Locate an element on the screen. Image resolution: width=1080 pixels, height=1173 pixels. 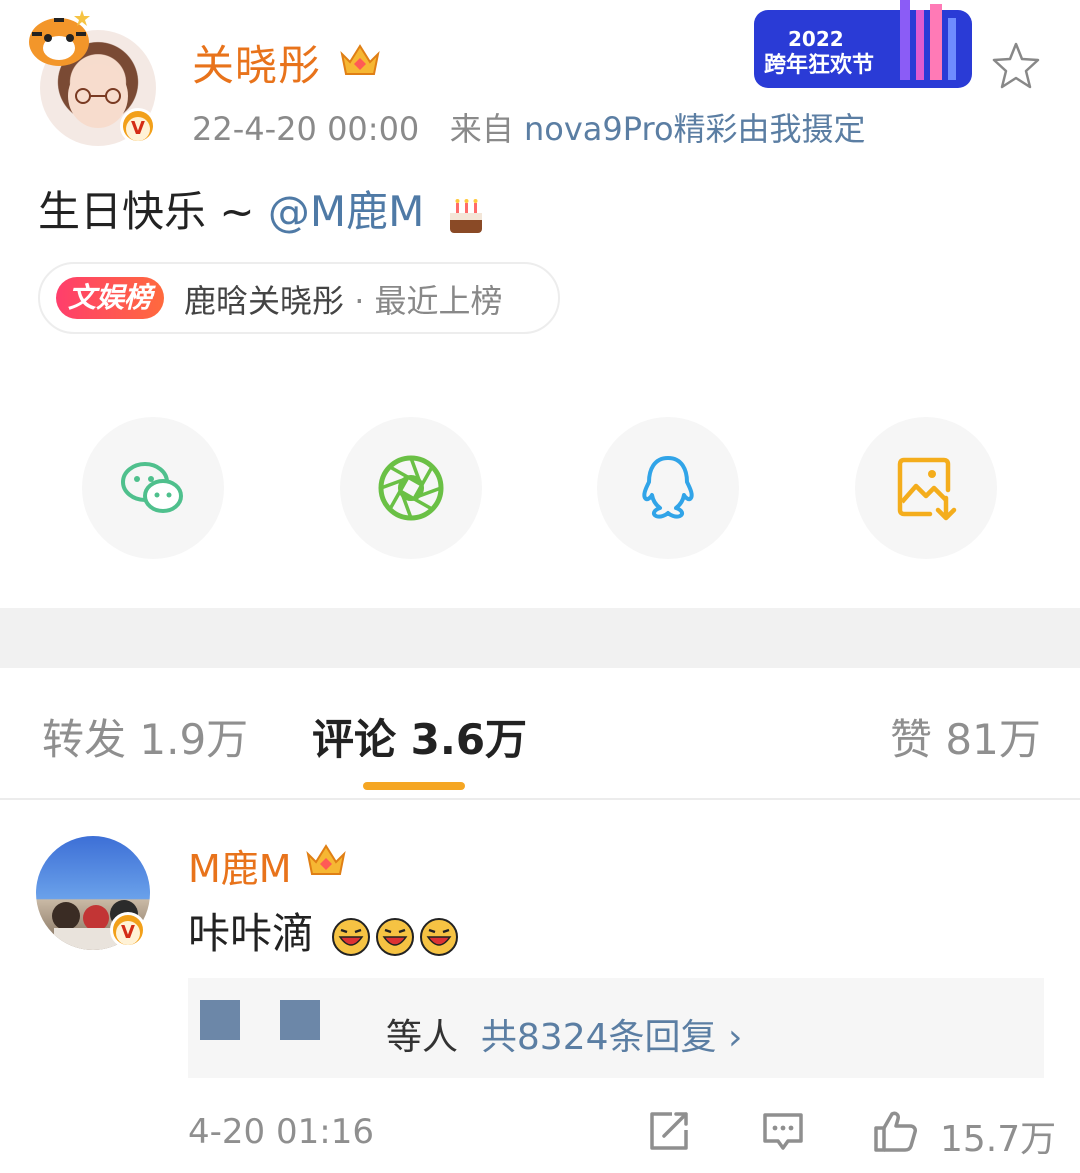
cake-emoji-icon is located at coordinates (465, 215).